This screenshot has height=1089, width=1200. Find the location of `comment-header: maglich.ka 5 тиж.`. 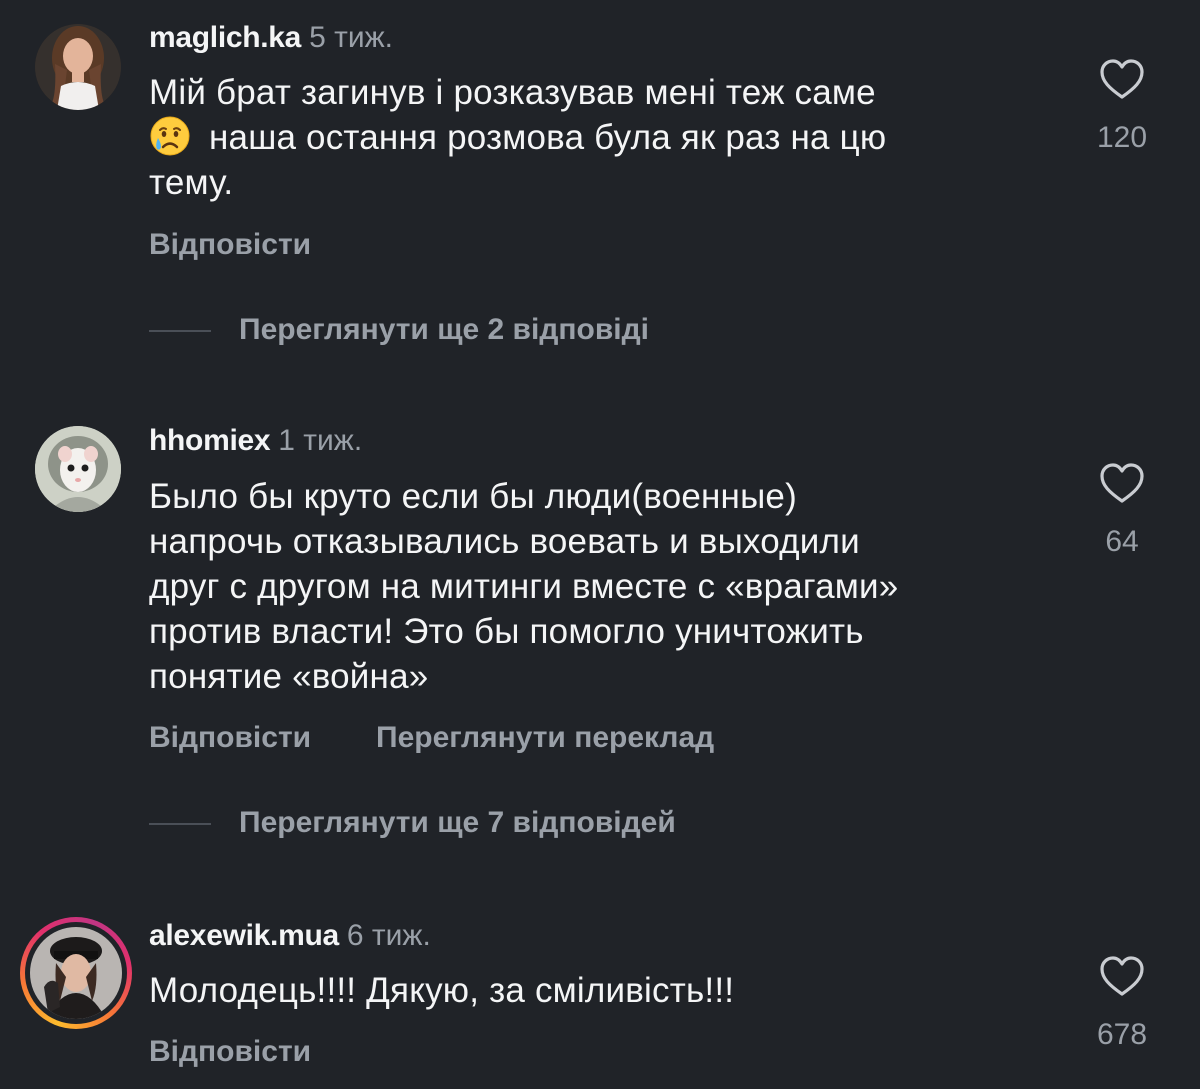

comment-header: maglich.ka 5 тиж. is located at coordinates (271, 38).